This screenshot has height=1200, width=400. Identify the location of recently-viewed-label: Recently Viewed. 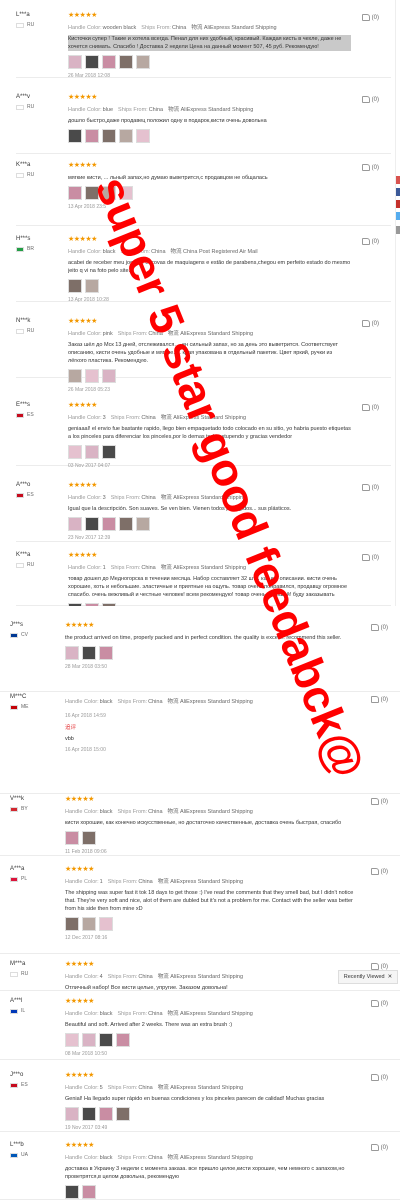
(364, 977).